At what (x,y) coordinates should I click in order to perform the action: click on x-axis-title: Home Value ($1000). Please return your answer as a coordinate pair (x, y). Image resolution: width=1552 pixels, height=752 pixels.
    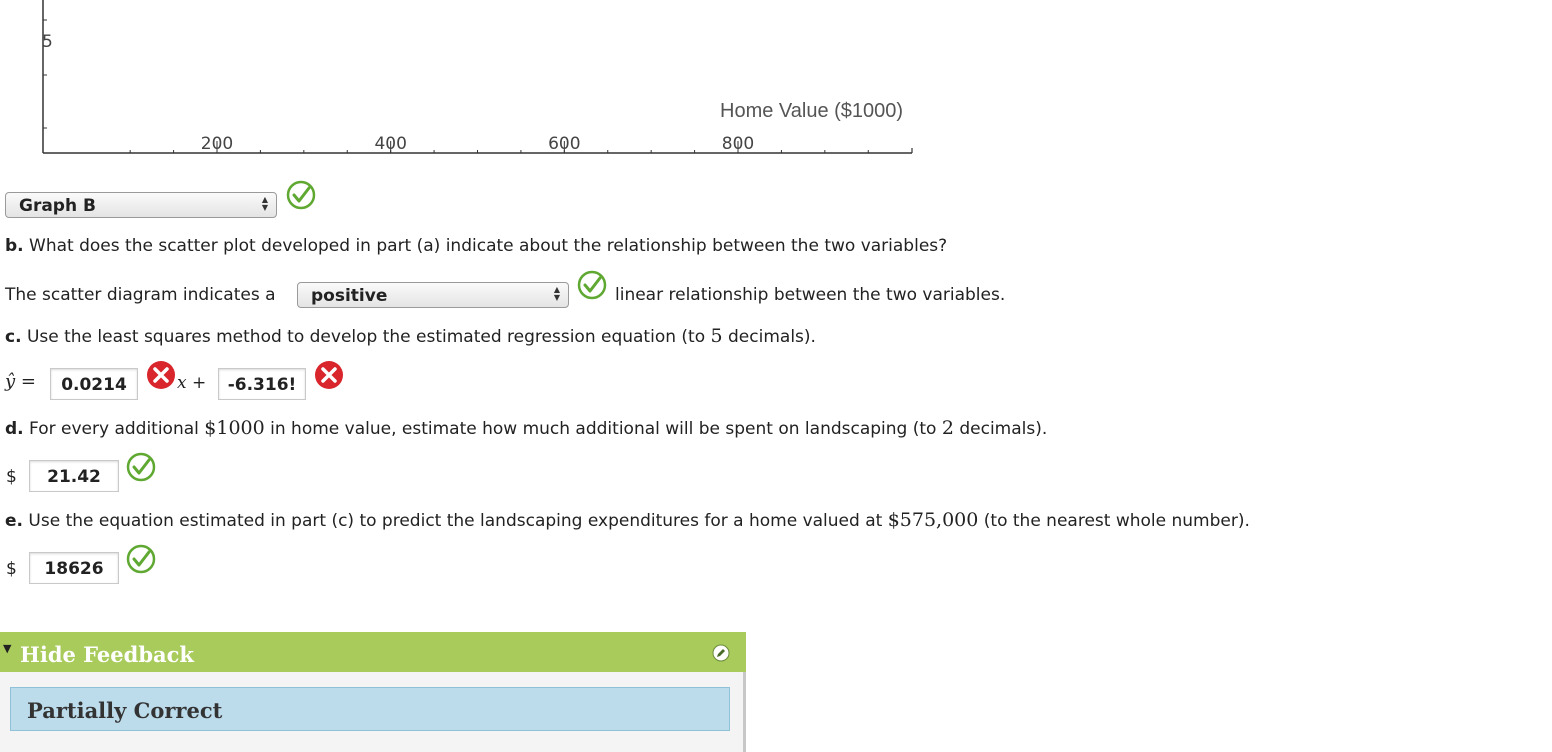
    Looking at the image, I should click on (811, 111).